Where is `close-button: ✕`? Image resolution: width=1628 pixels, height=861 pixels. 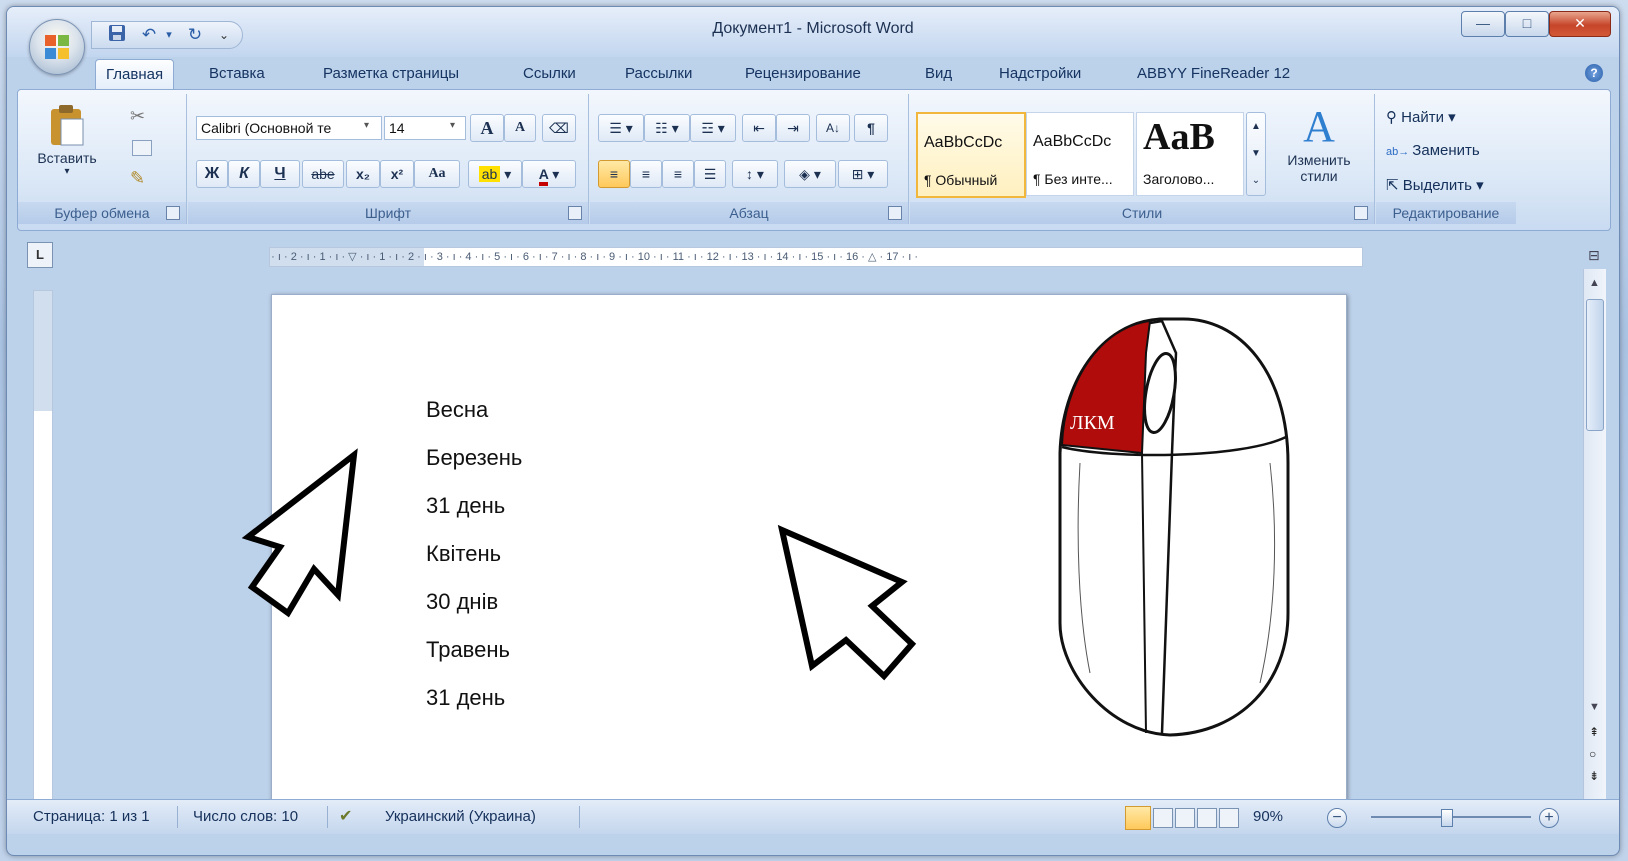
close-button: ✕ is located at coordinates (1580, 24).